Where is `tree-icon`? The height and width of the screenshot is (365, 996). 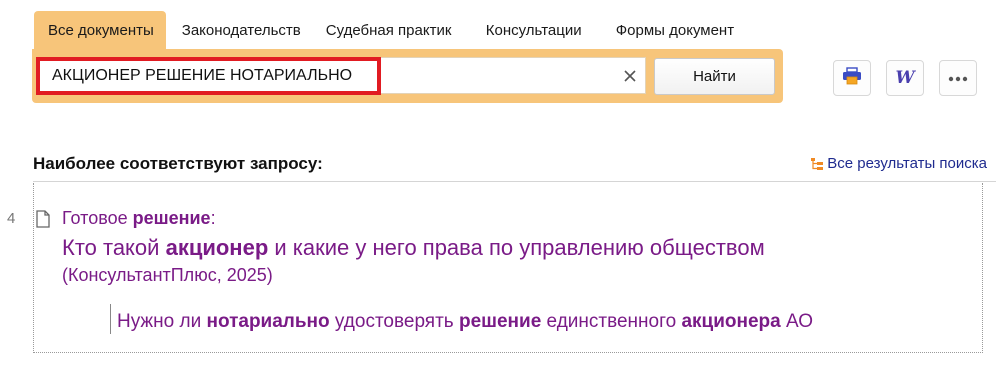 tree-icon is located at coordinates (817, 164).